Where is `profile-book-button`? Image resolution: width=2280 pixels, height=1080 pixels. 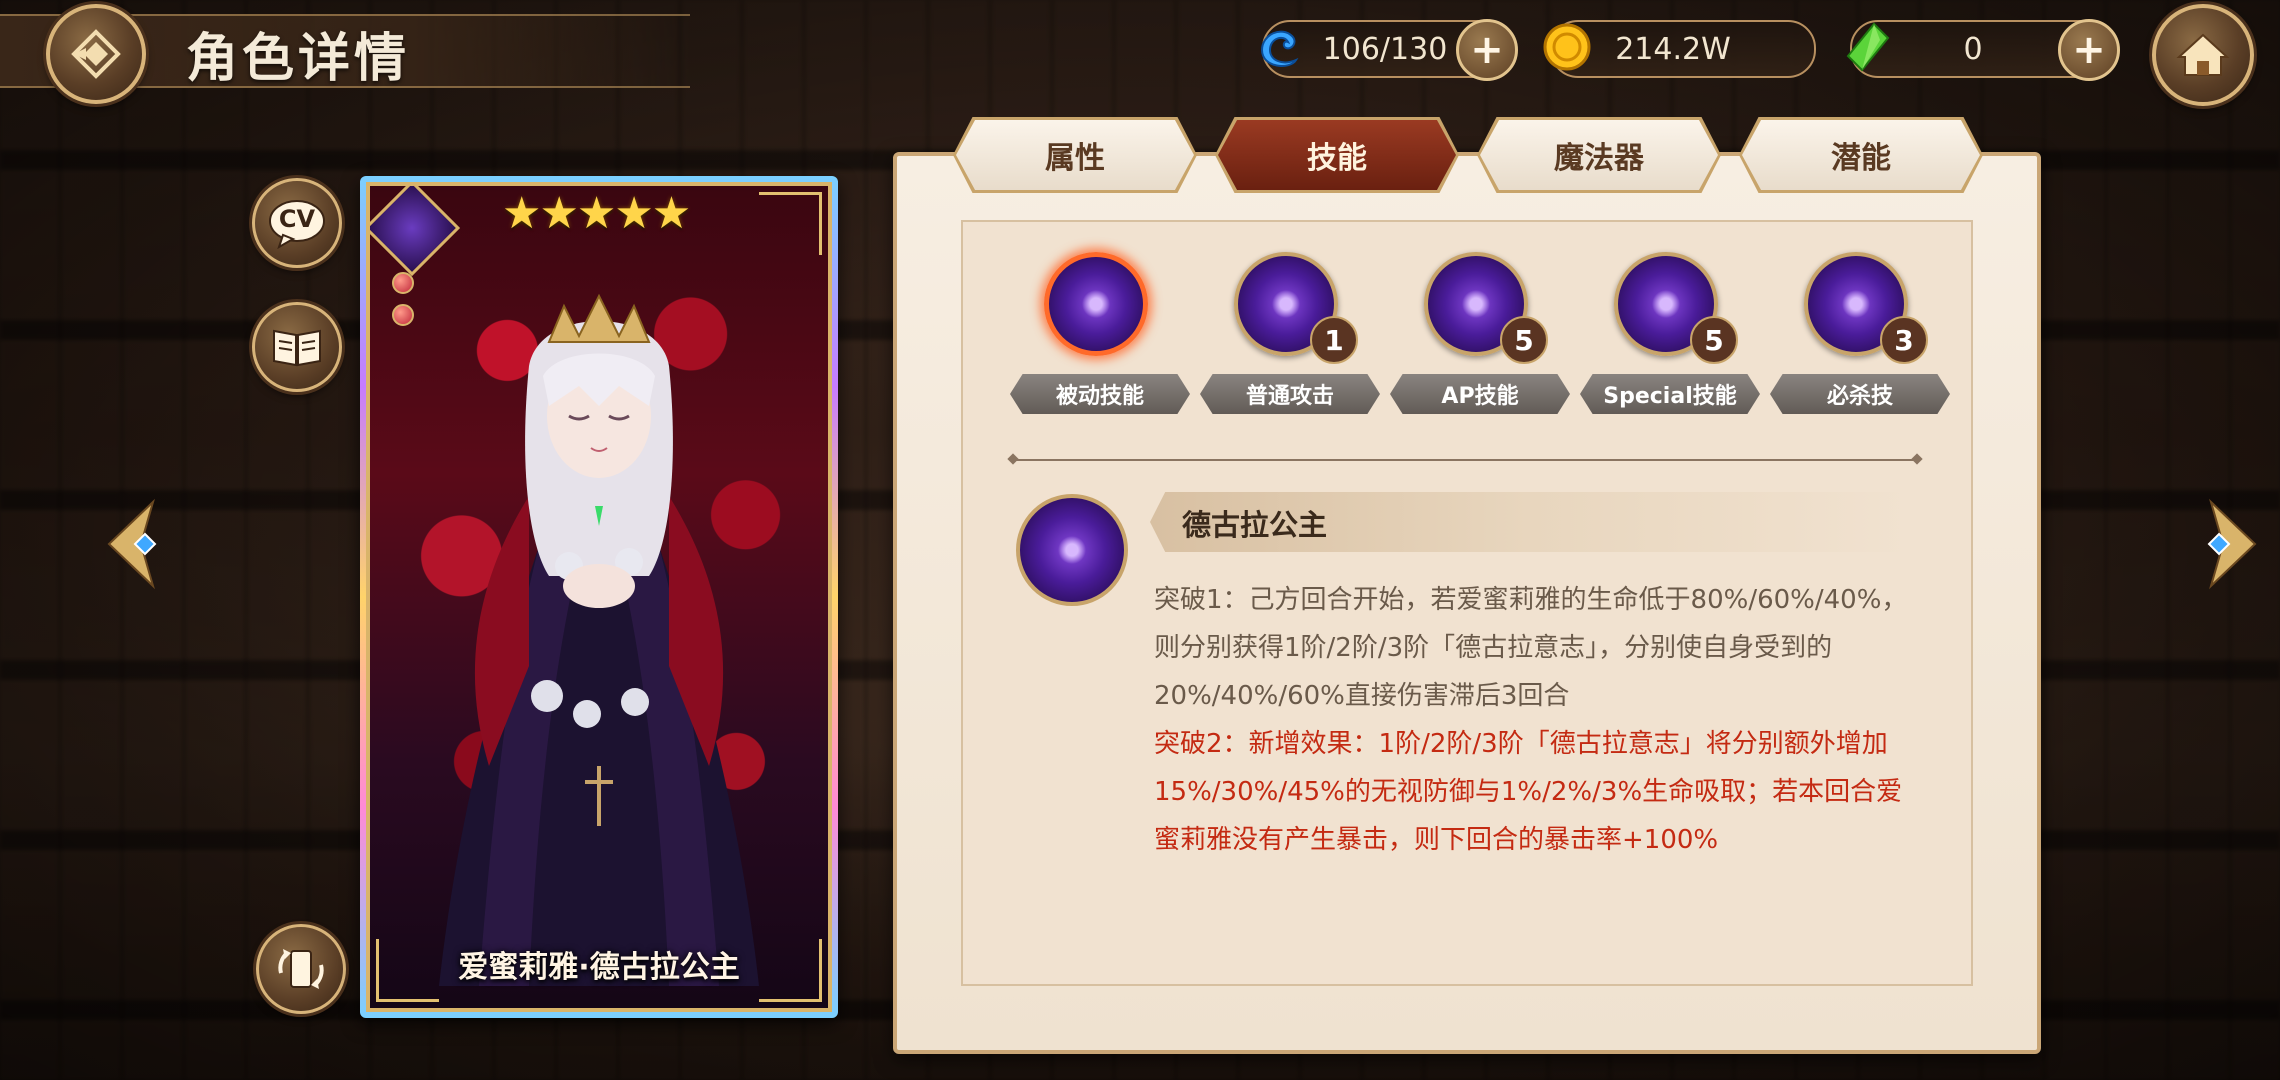 profile-book-button is located at coordinates (297, 347).